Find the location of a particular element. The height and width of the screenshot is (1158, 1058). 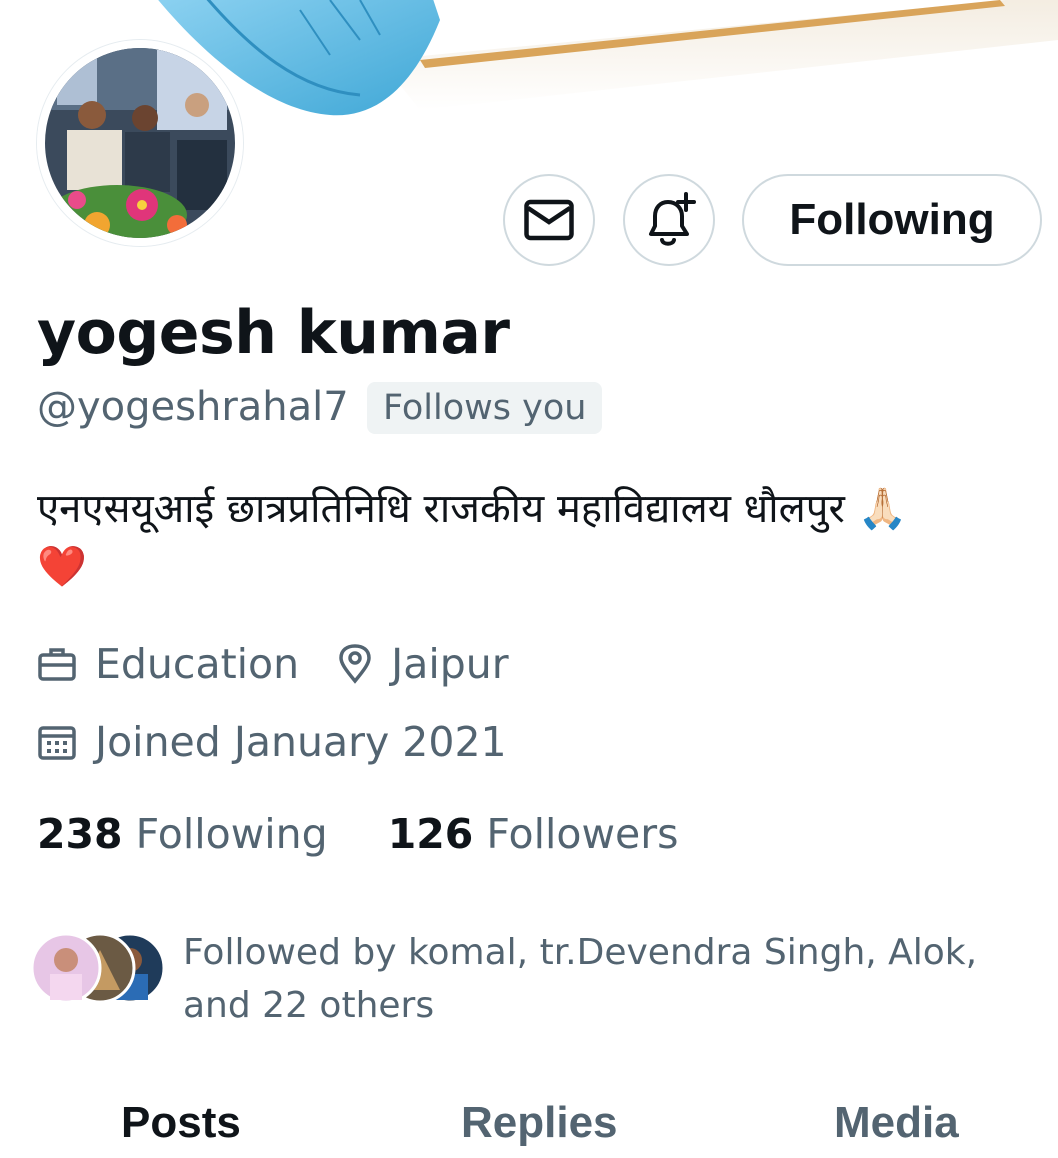

profile-meta-row: Education Jaipur is located at coordinates (273, 664).